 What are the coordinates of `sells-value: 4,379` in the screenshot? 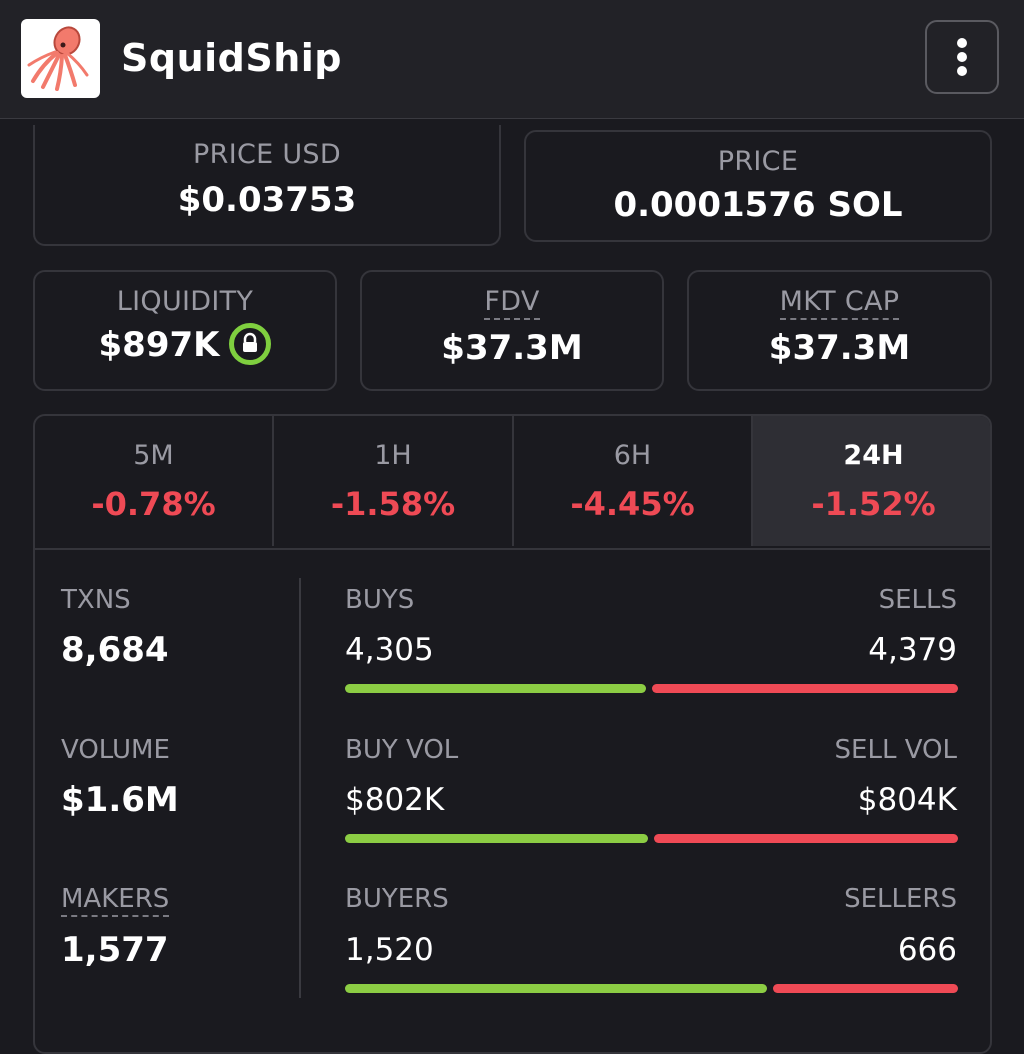 It's located at (912, 650).